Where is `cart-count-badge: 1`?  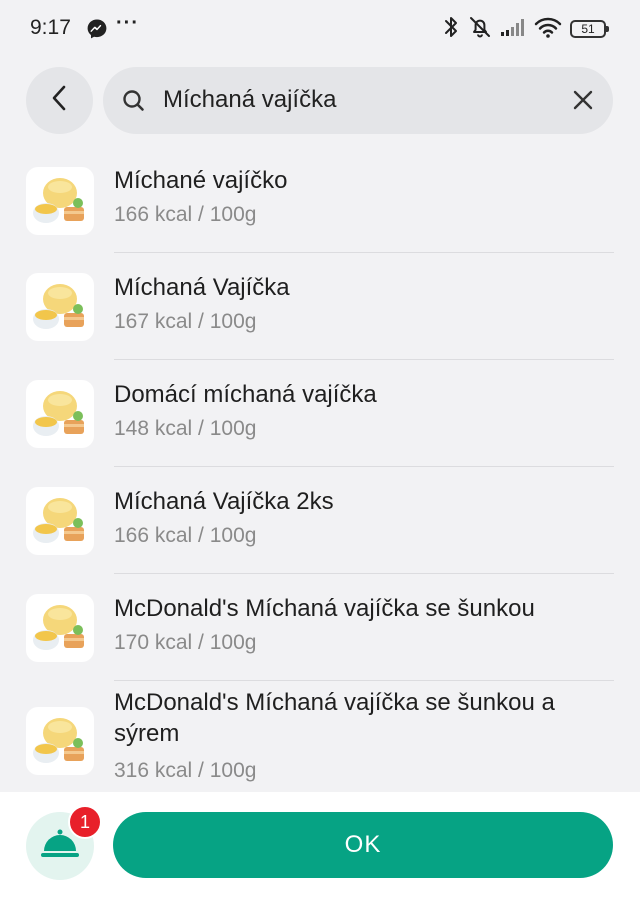 cart-count-badge: 1 is located at coordinates (85, 822).